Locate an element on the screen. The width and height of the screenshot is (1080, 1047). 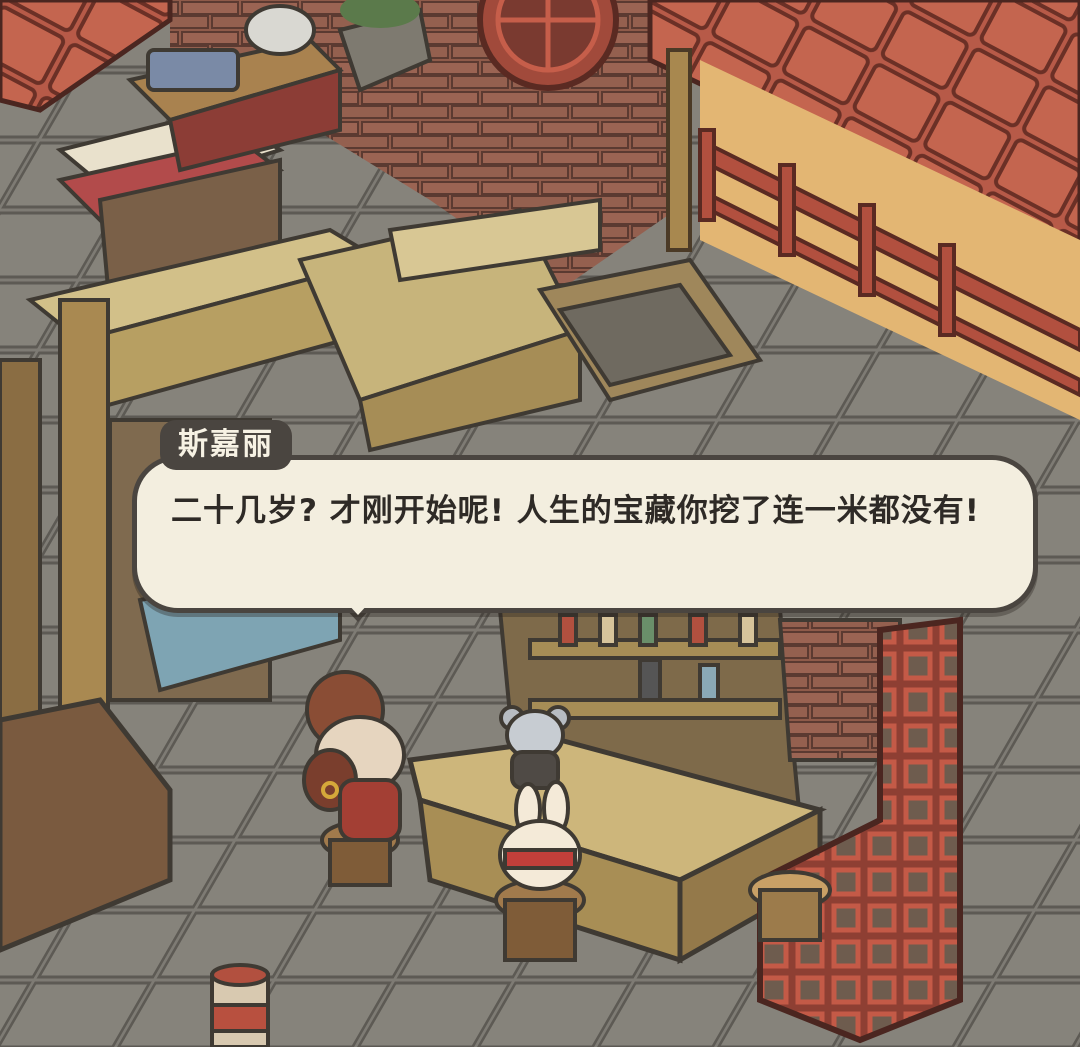
dialogue-box: 二十几岁? 才刚开始呢! 人生的宝藏你挖了连一米都没有! is located at coordinates (585, 534).